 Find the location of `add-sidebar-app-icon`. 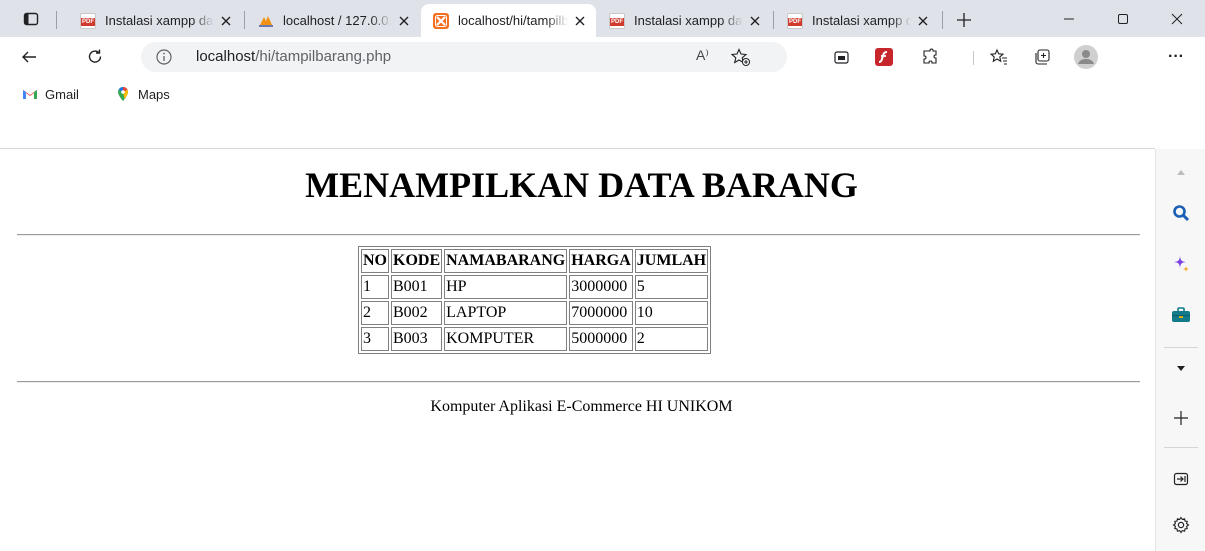

add-sidebar-app-icon is located at coordinates (1181, 418).